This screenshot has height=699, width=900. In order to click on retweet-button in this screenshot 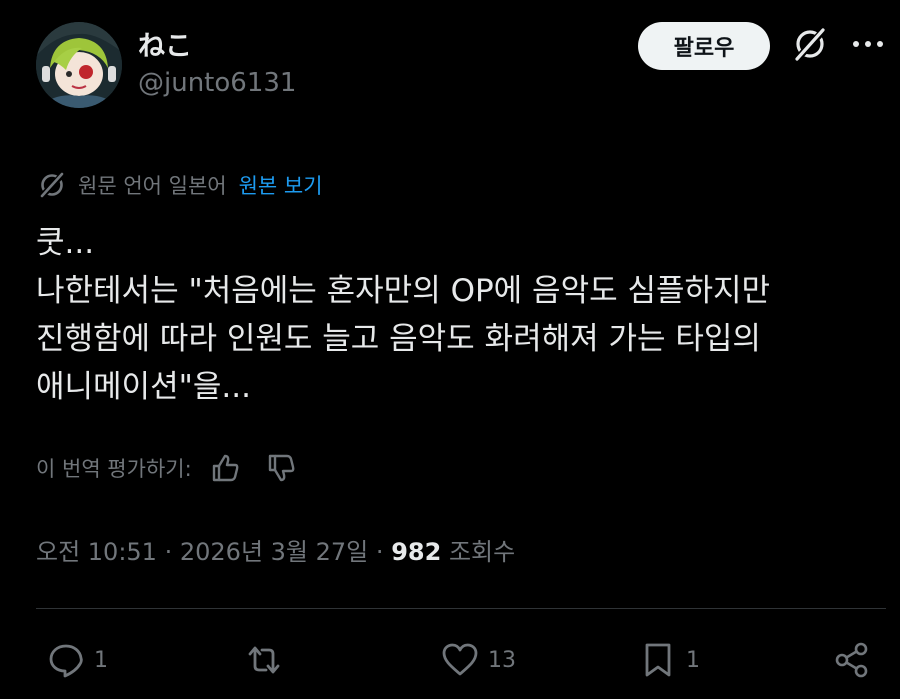, I will do `click(268, 660)`.